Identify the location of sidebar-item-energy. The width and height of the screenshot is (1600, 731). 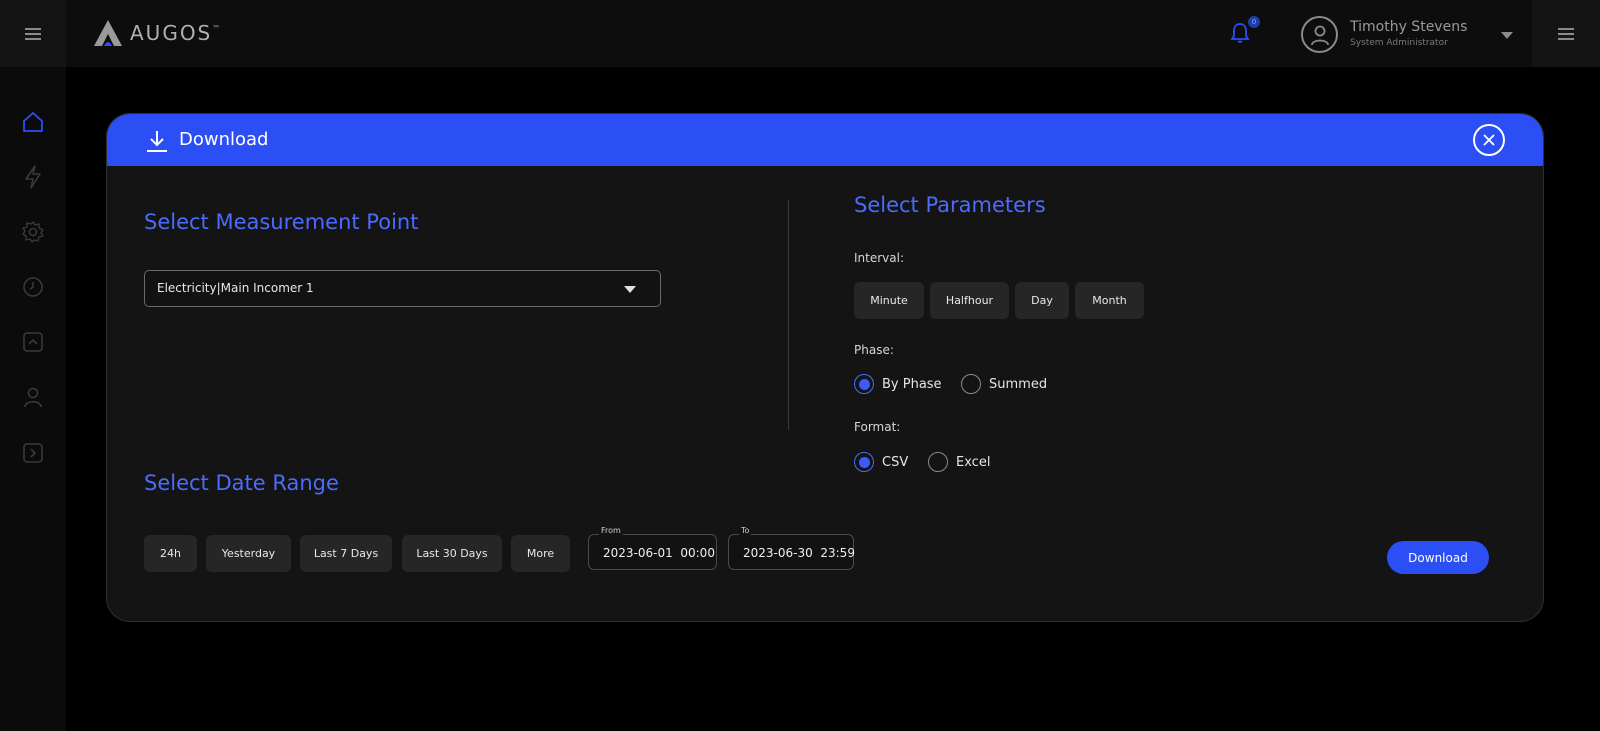
(33, 177).